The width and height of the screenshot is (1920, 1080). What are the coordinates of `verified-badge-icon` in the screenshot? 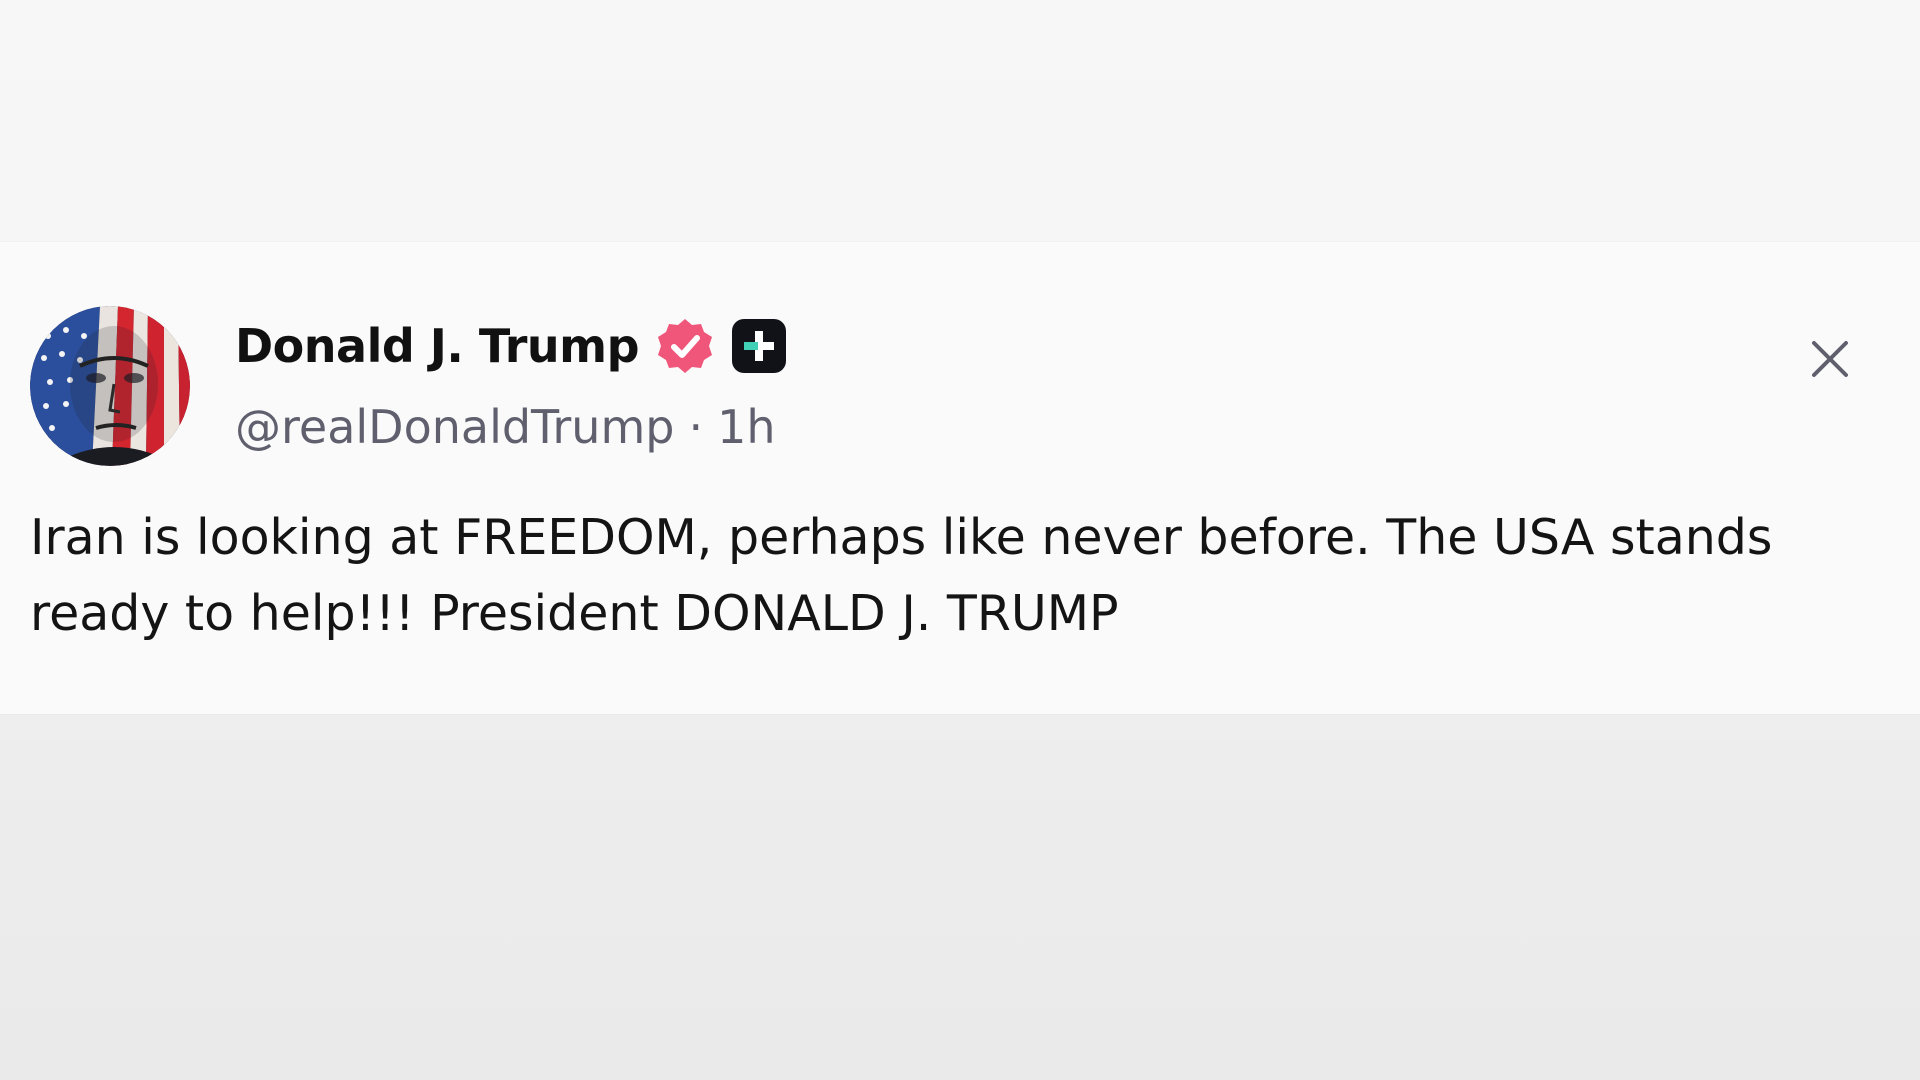 It's located at (685, 346).